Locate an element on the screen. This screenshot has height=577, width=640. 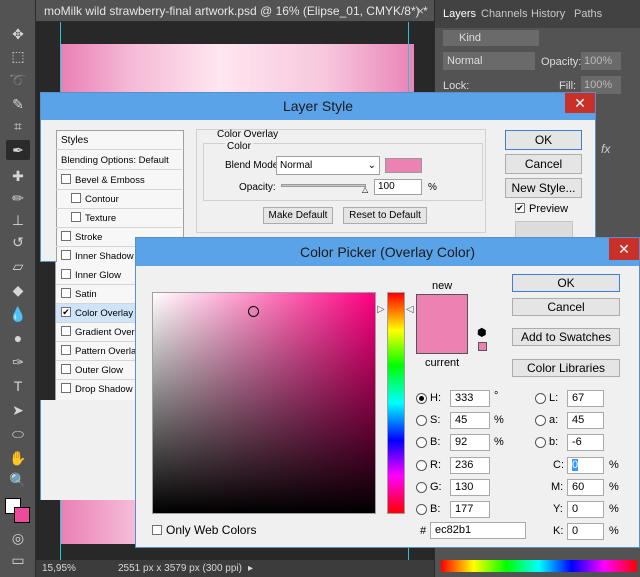
move-tool-icon: ✥ is located at coordinates (18, 34).